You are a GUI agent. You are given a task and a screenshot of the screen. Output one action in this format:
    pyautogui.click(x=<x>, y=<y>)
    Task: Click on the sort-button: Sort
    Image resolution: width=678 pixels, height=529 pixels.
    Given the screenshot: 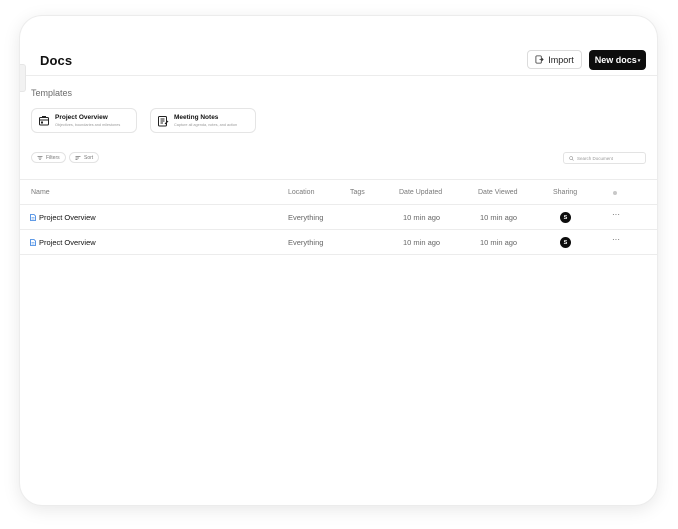 What is the action you would take?
    pyautogui.click(x=84, y=157)
    